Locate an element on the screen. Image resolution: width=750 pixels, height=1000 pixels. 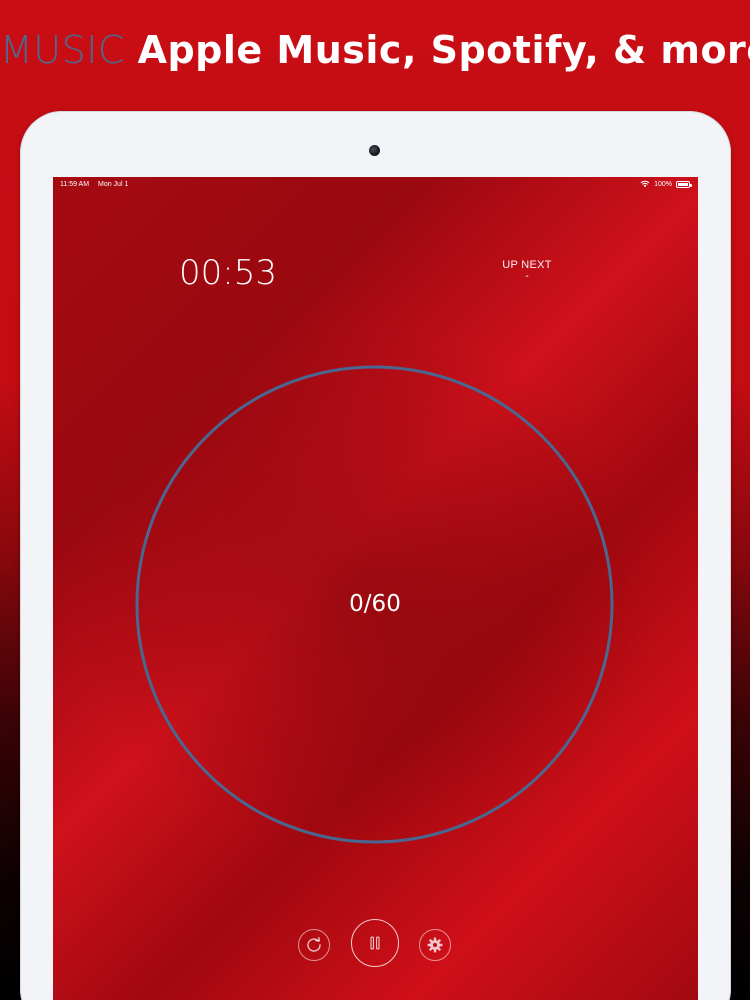
pause-button is located at coordinates (375, 943).